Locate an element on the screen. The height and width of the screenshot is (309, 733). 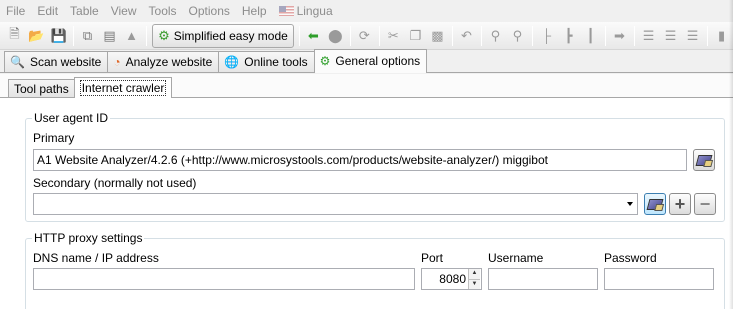
window-edge-shadow is located at coordinates (731, 154).